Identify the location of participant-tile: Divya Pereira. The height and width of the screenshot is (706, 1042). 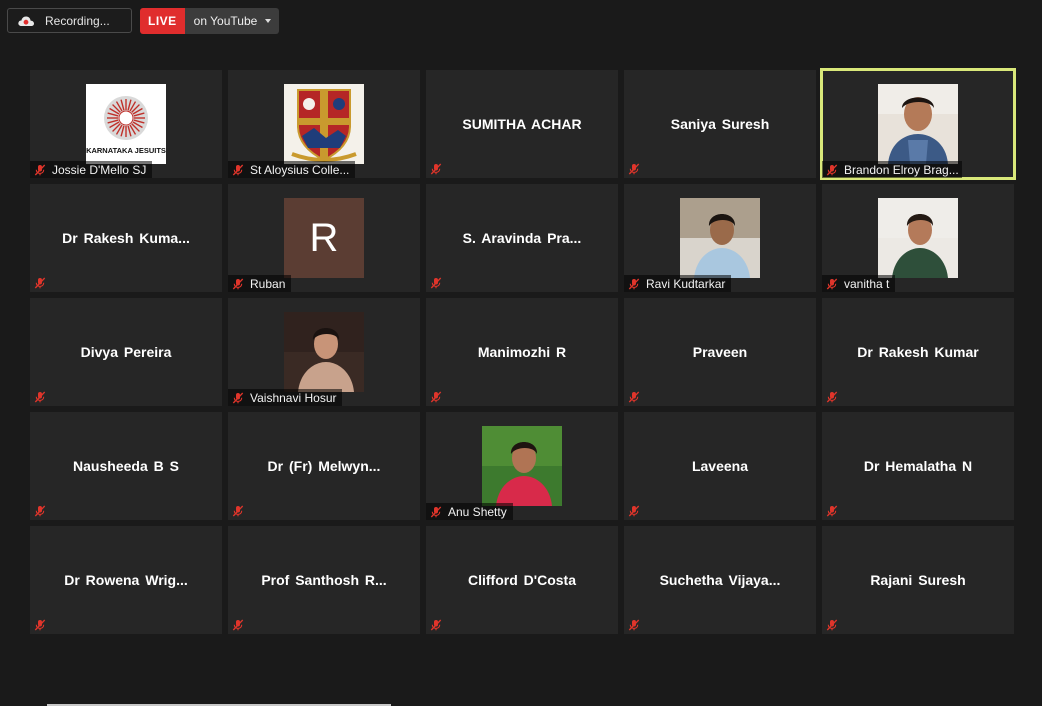
(126, 352).